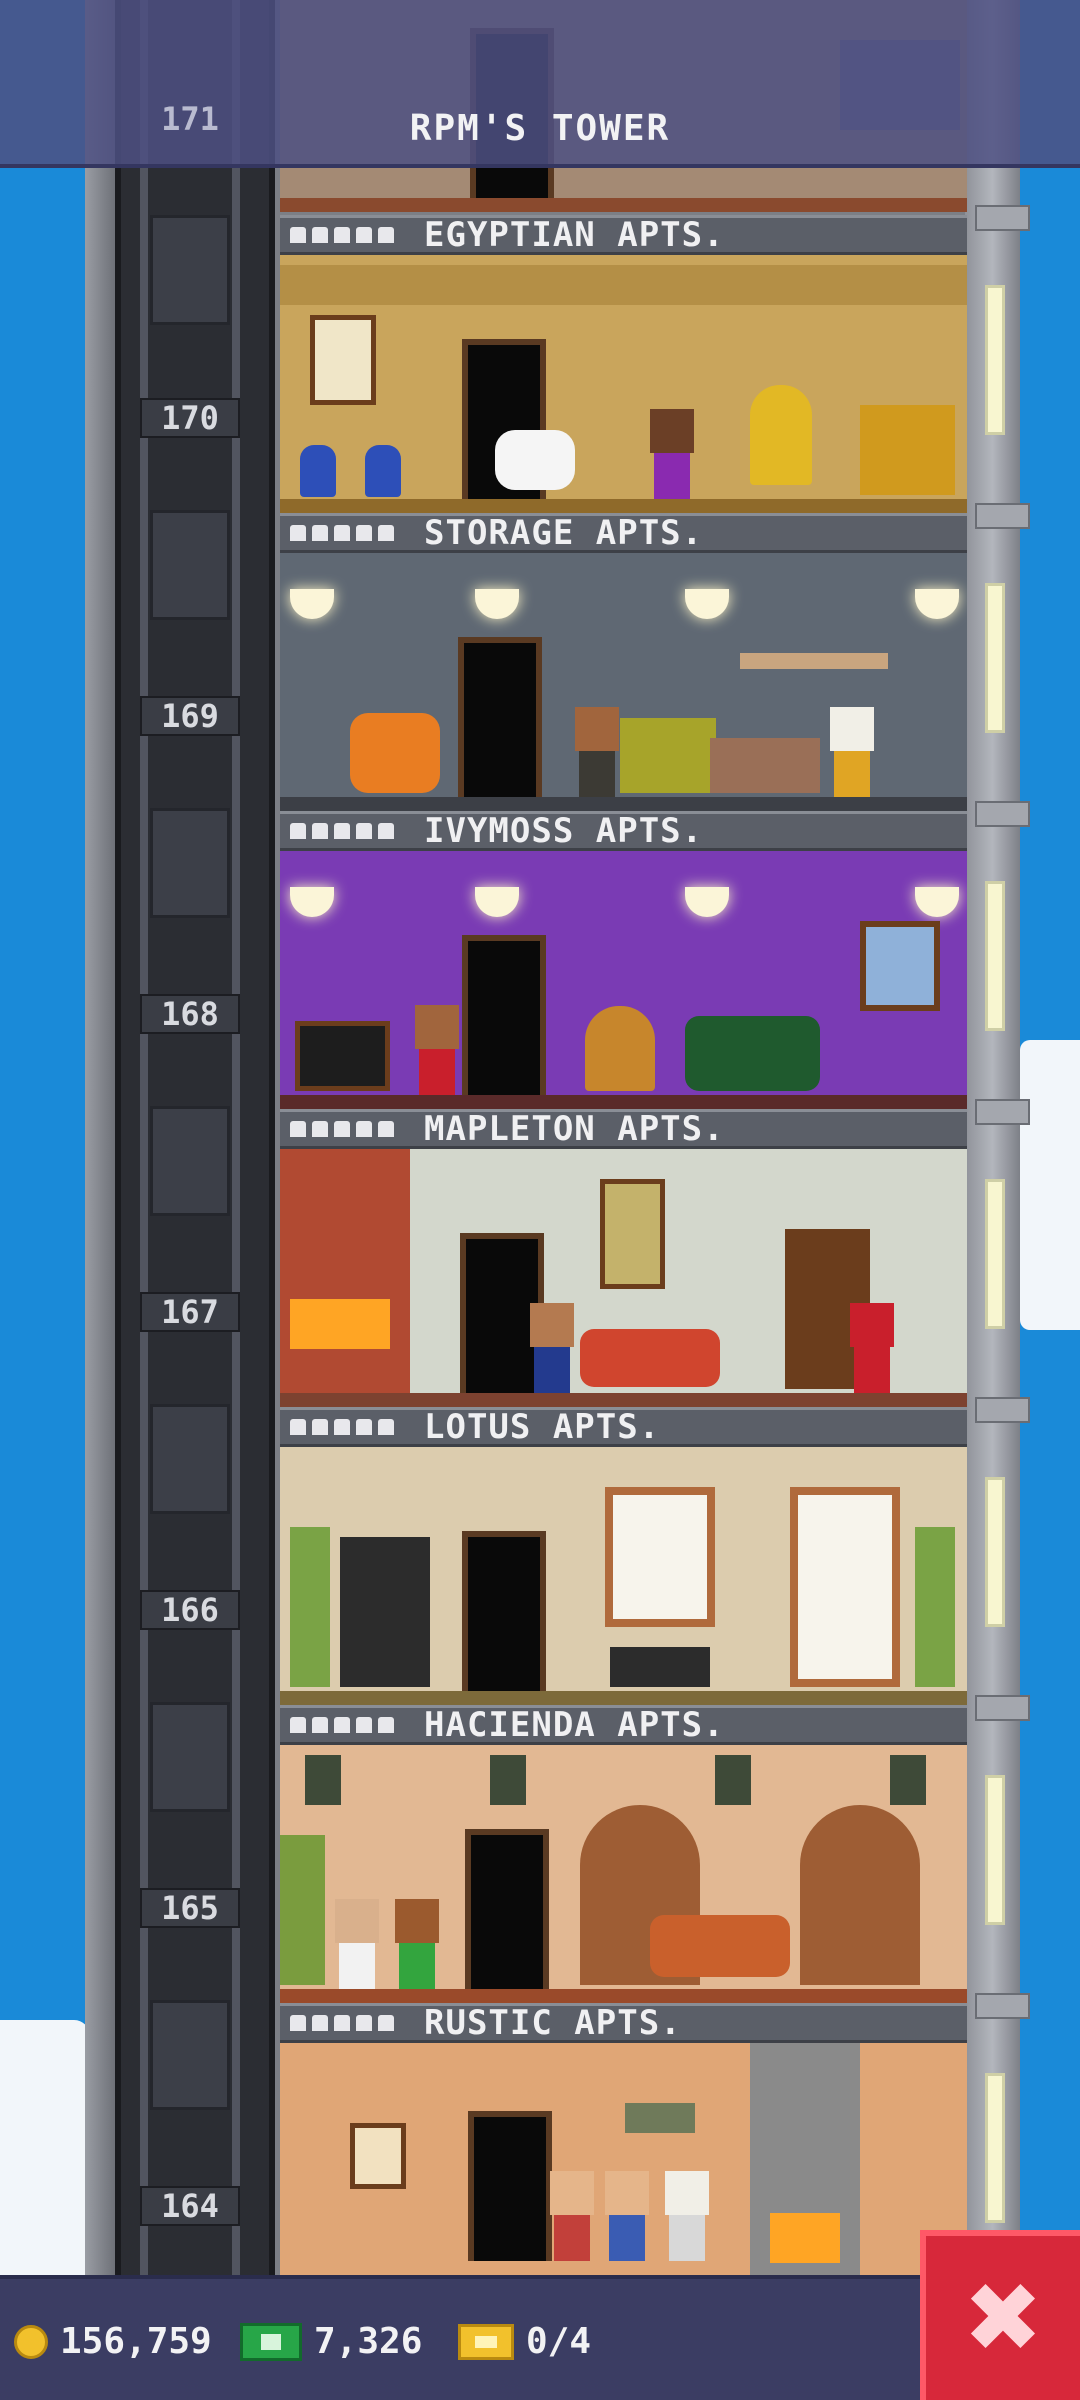  I want to click on floor-label-bar: HACIENDA APTS., so click(623, 1725).